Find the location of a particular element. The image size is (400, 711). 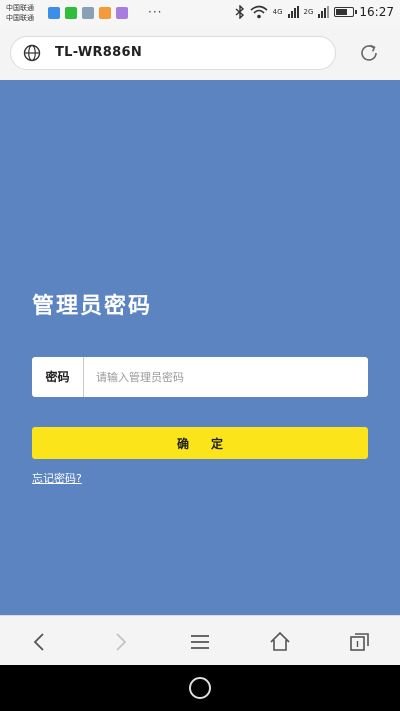

browser-address-area: TL-WR886N is located at coordinates (200, 54).